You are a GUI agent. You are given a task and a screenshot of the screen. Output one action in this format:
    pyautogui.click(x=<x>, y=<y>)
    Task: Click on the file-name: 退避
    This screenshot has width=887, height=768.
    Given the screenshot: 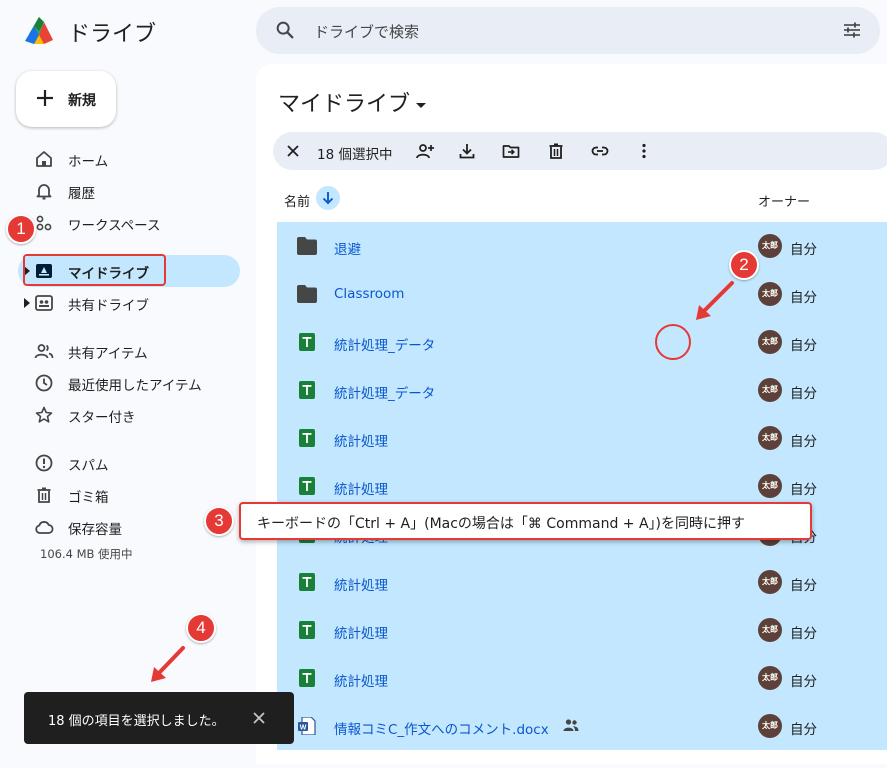 What is the action you would take?
    pyautogui.click(x=347, y=248)
    